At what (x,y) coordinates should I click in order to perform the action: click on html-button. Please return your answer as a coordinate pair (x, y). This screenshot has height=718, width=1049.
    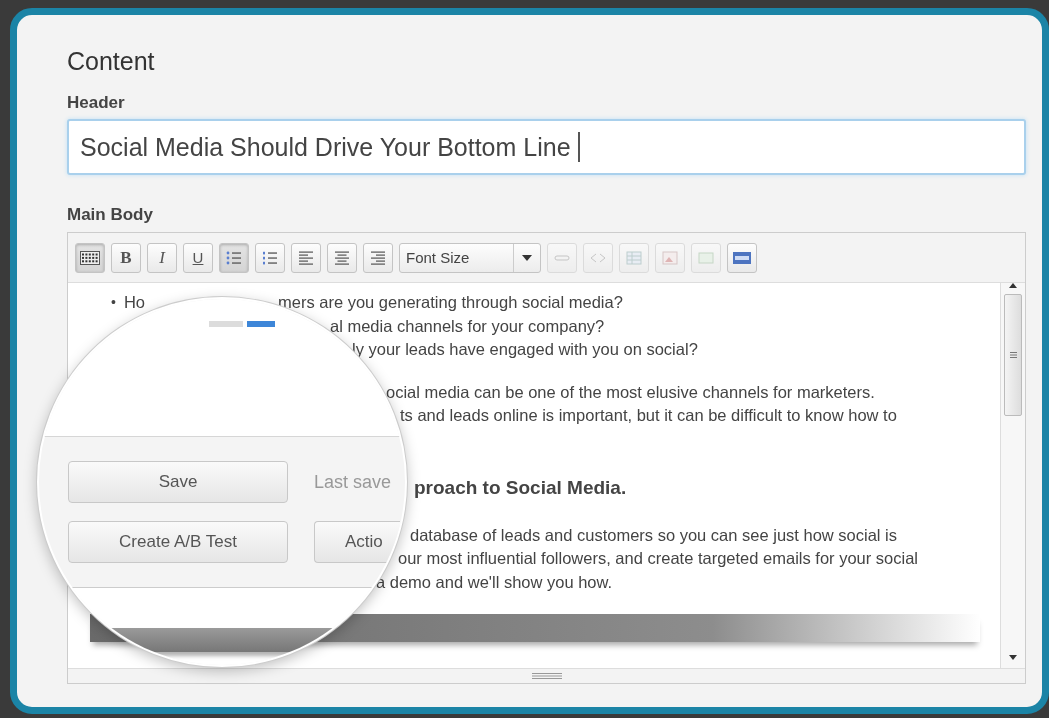
    Looking at the image, I should click on (742, 257).